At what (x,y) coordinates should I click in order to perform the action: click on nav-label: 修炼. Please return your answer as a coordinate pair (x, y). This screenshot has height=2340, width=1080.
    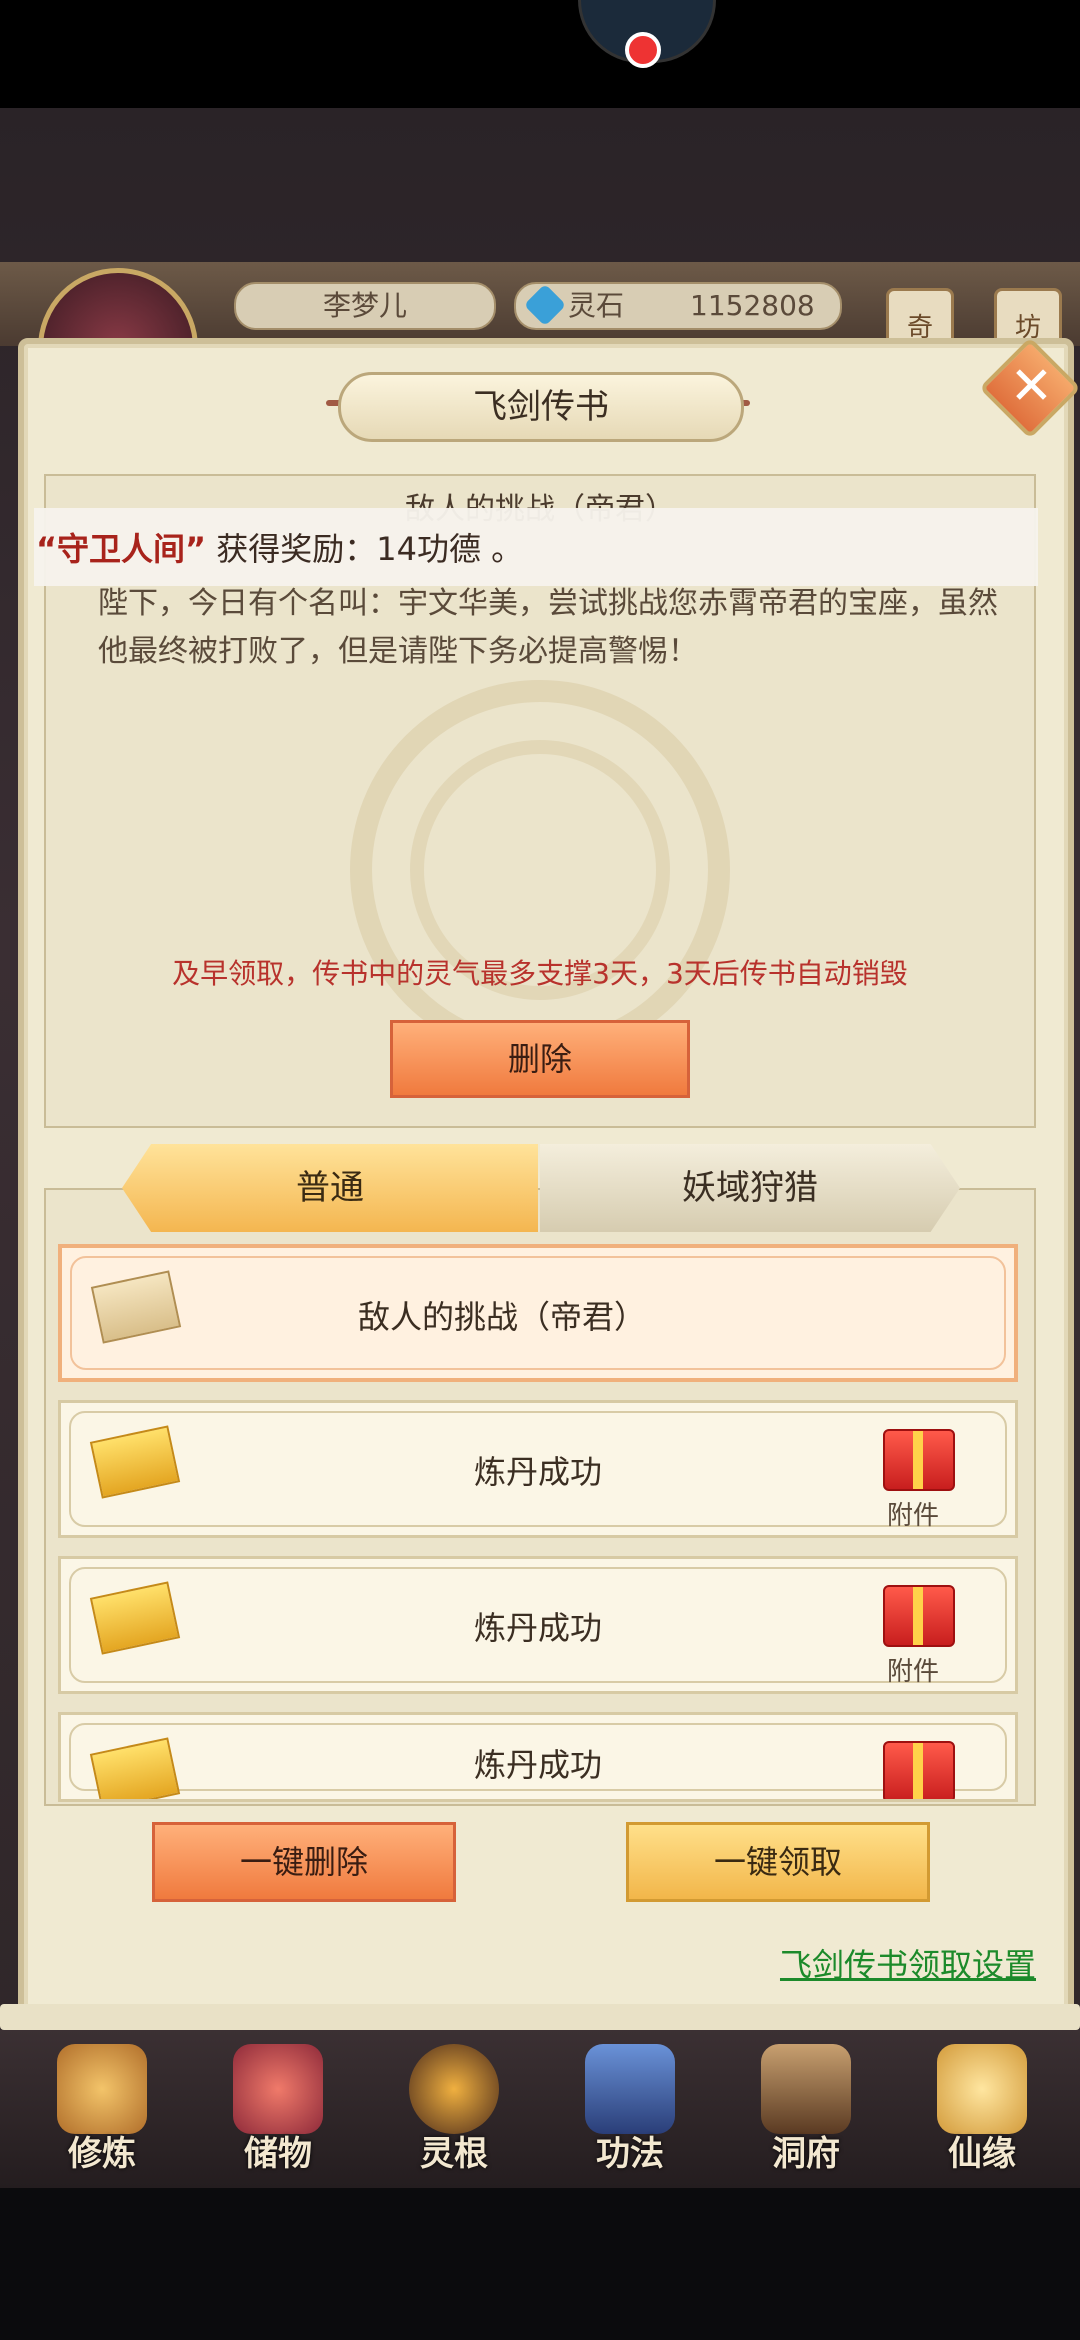
    Looking at the image, I should click on (102, 2154).